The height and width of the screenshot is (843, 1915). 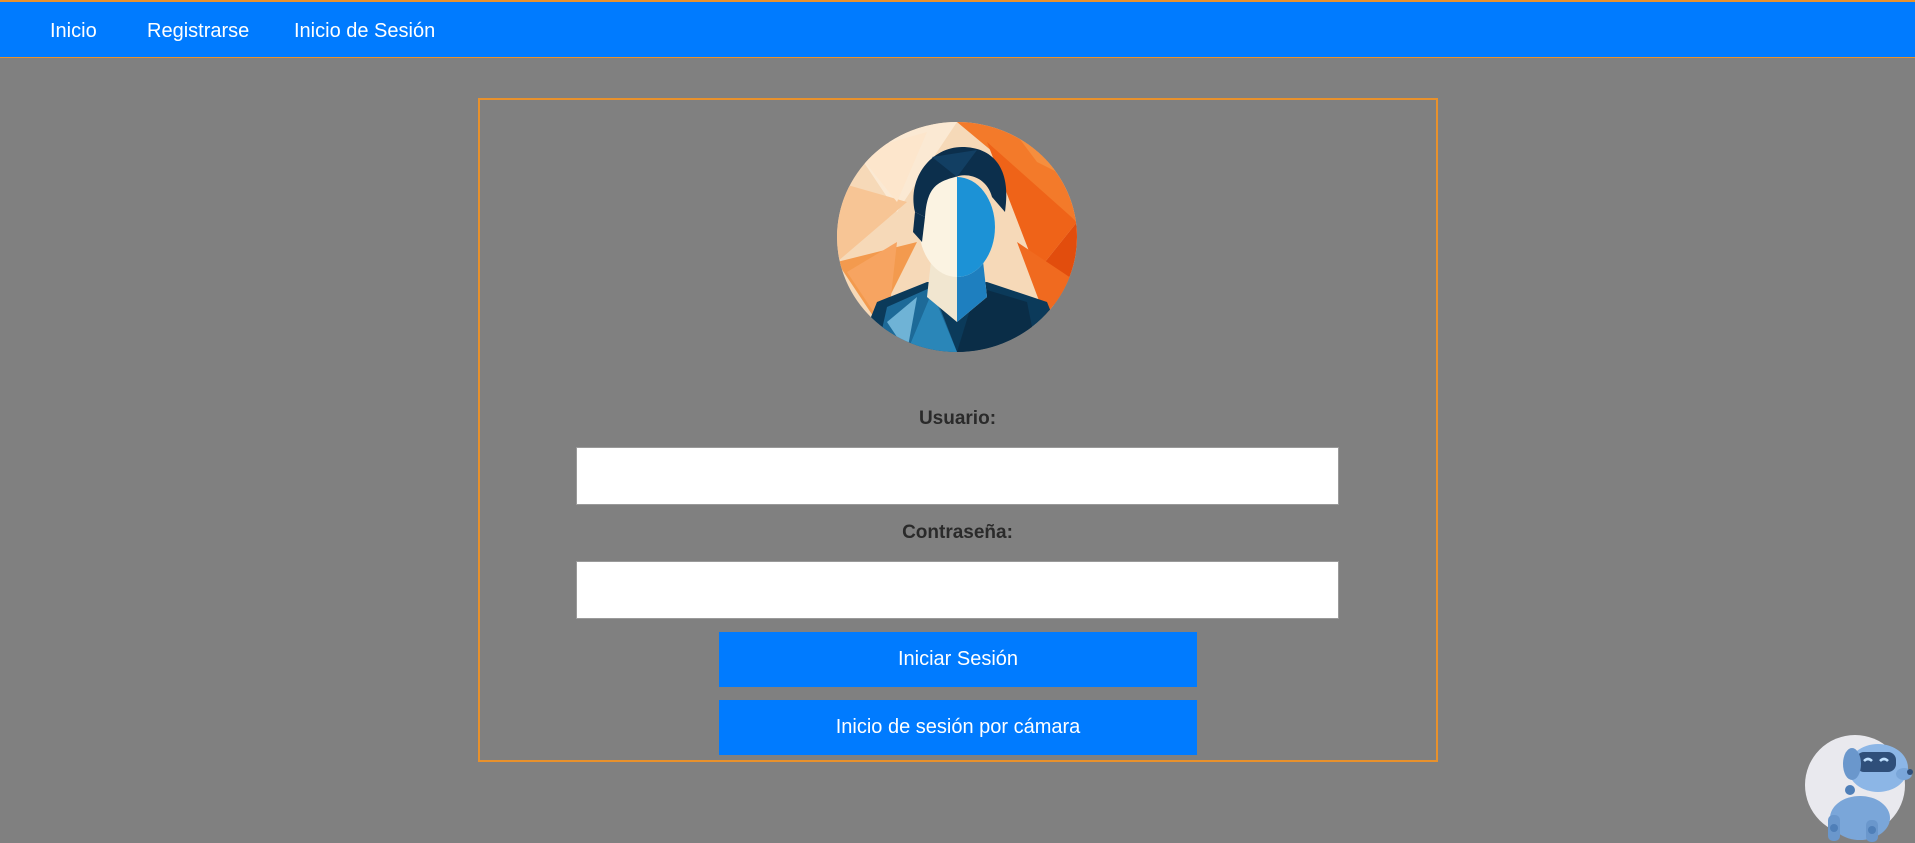 I want to click on nav-link-registrarse: Registrarse, so click(x=198, y=31).